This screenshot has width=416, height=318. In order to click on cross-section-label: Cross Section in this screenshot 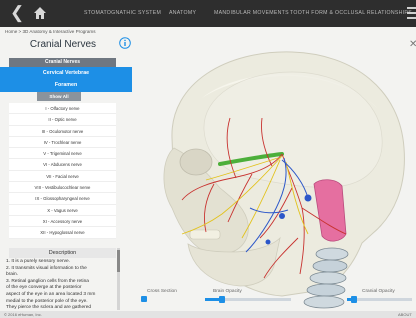, I will do `click(162, 291)`.